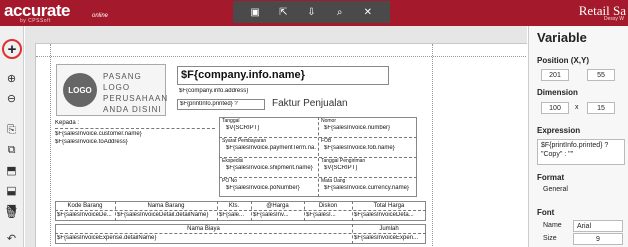 The image size is (628, 247). I want to click on fob-value: $F{salesInvoice.fob.name}, so click(359, 148).